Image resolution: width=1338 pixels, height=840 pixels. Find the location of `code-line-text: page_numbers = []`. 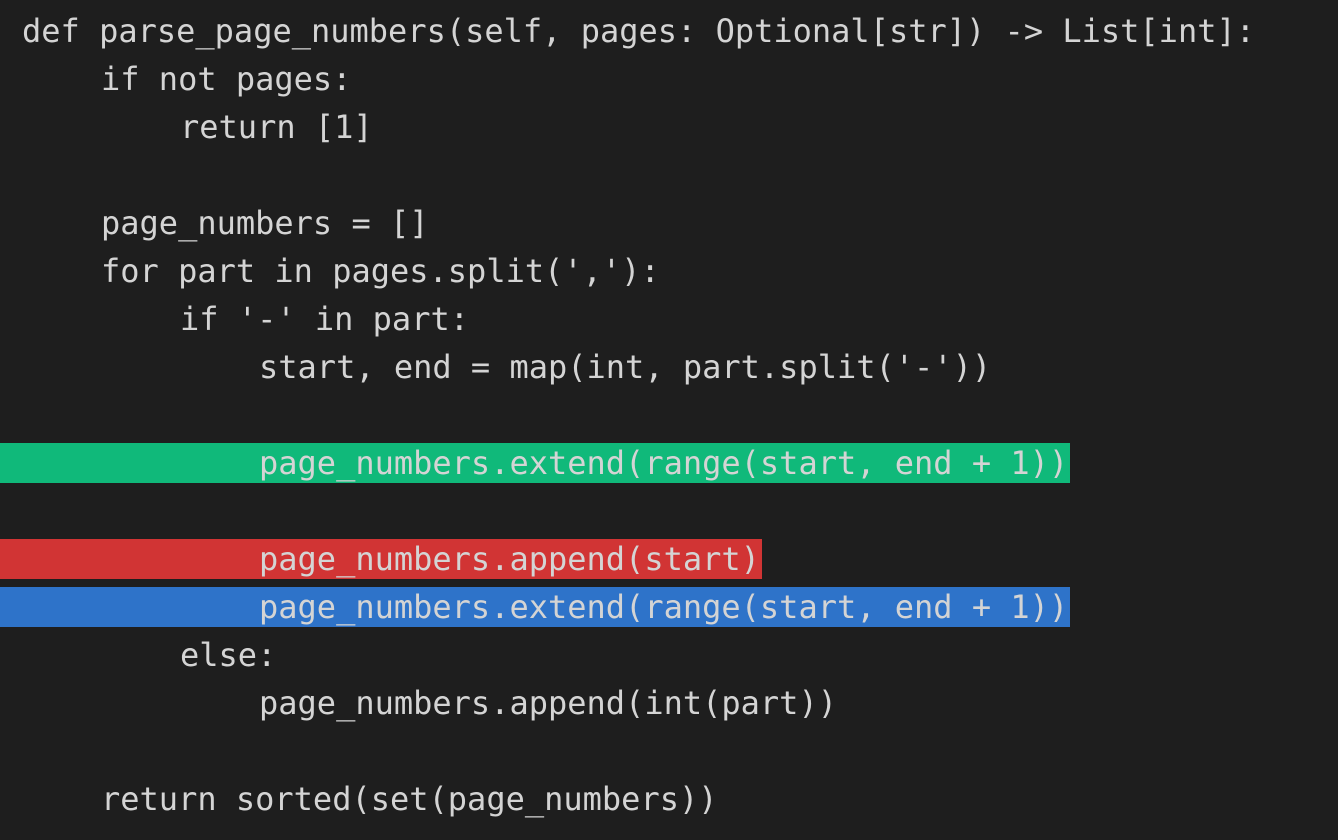

code-line-text: page_numbers = [] is located at coordinates (265, 223).